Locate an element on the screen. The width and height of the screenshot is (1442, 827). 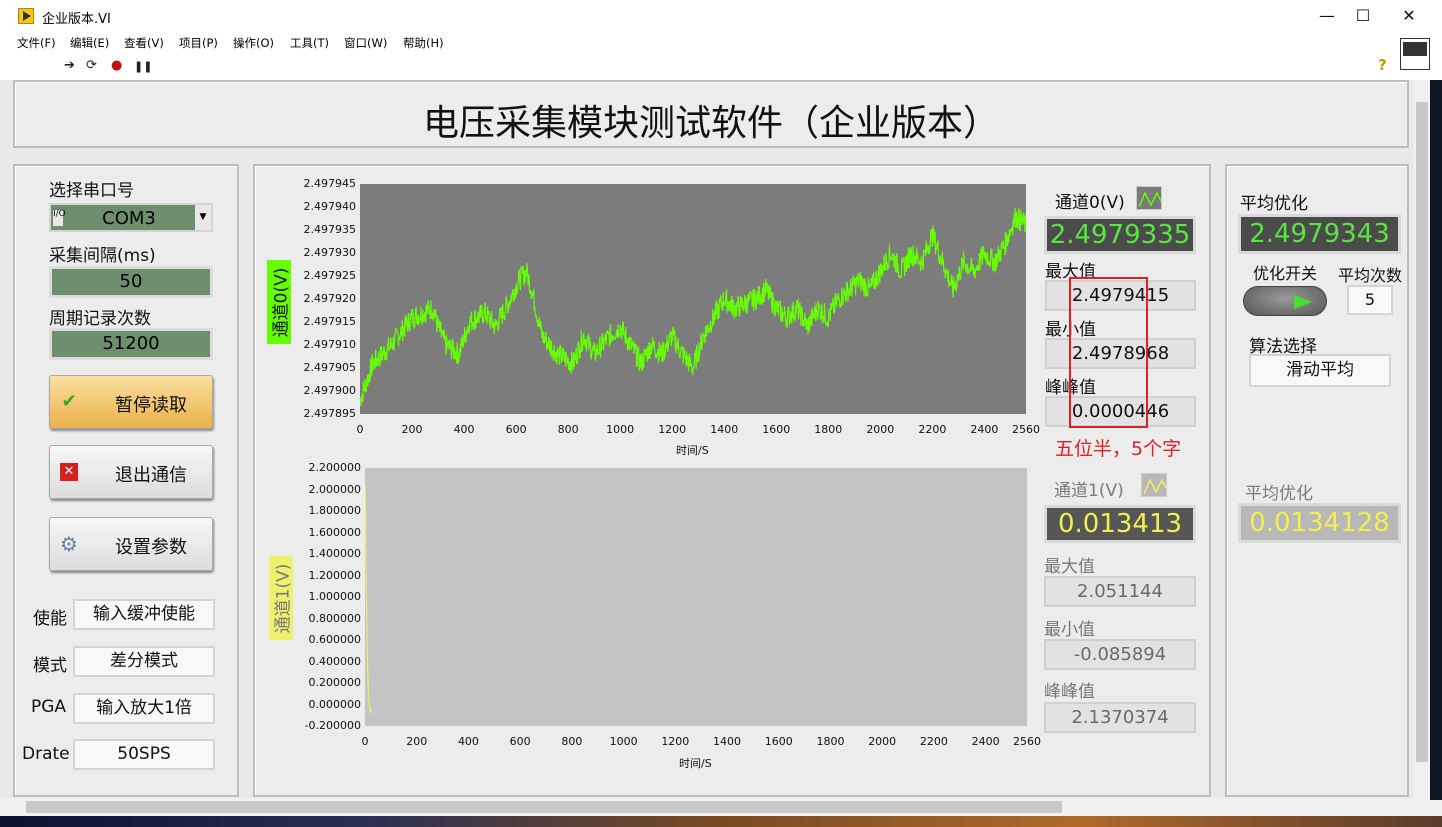
ch0-x-tick: 200 is located at coordinates (412, 429).